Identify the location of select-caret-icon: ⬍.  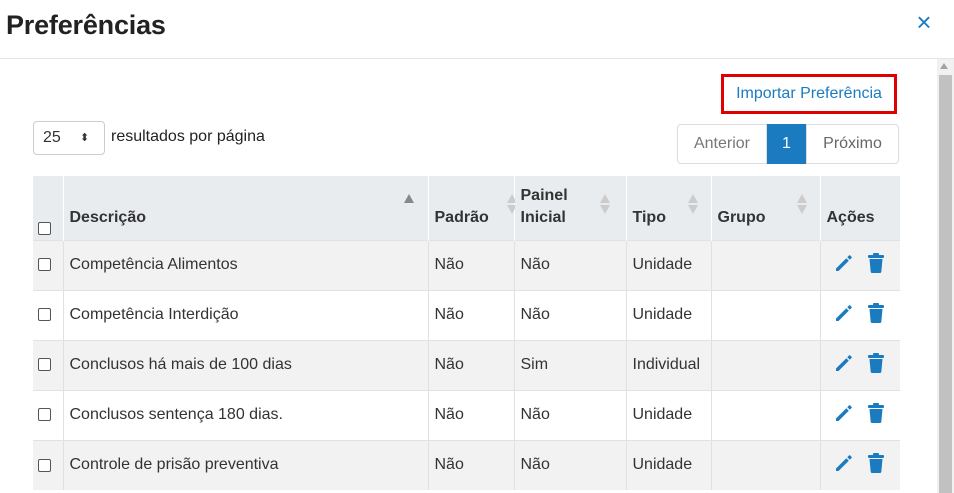
(85, 138).